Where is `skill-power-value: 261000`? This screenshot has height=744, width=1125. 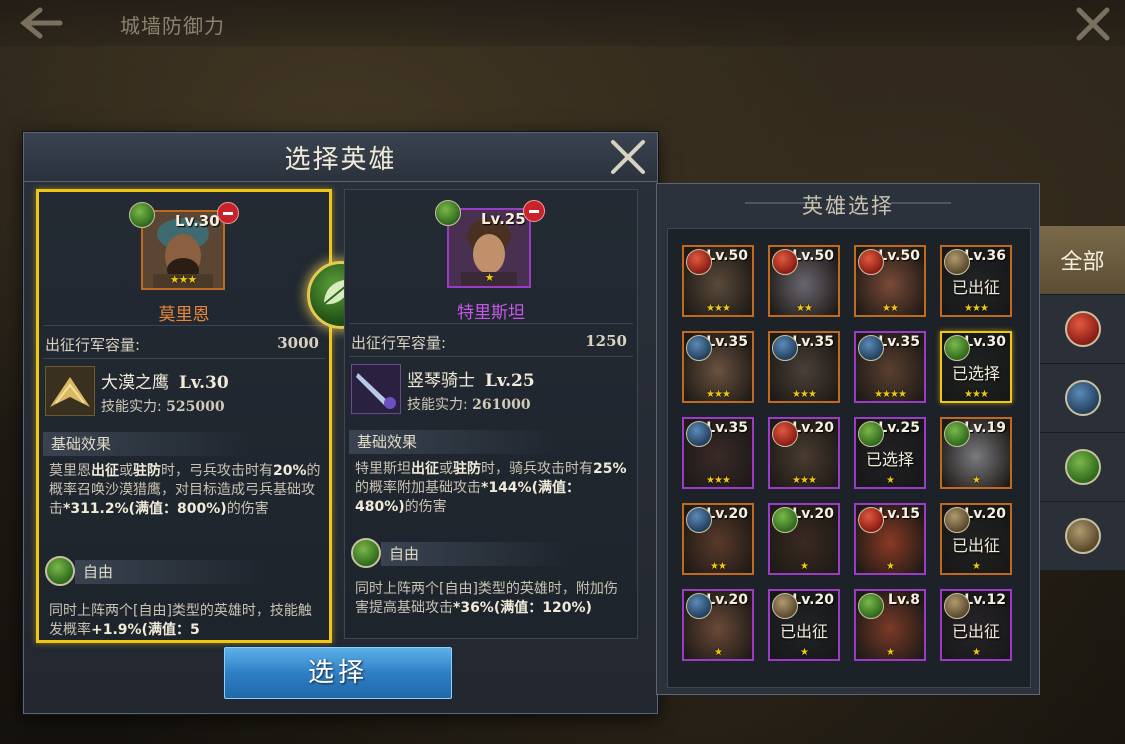 skill-power-value: 261000 is located at coordinates (501, 405).